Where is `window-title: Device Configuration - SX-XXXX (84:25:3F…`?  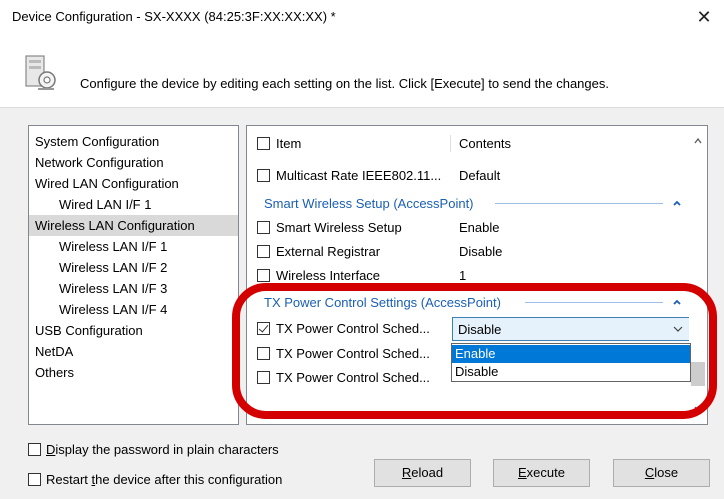
window-title: Device Configuration - SX-XXXX (84:25:3F… is located at coordinates (174, 16).